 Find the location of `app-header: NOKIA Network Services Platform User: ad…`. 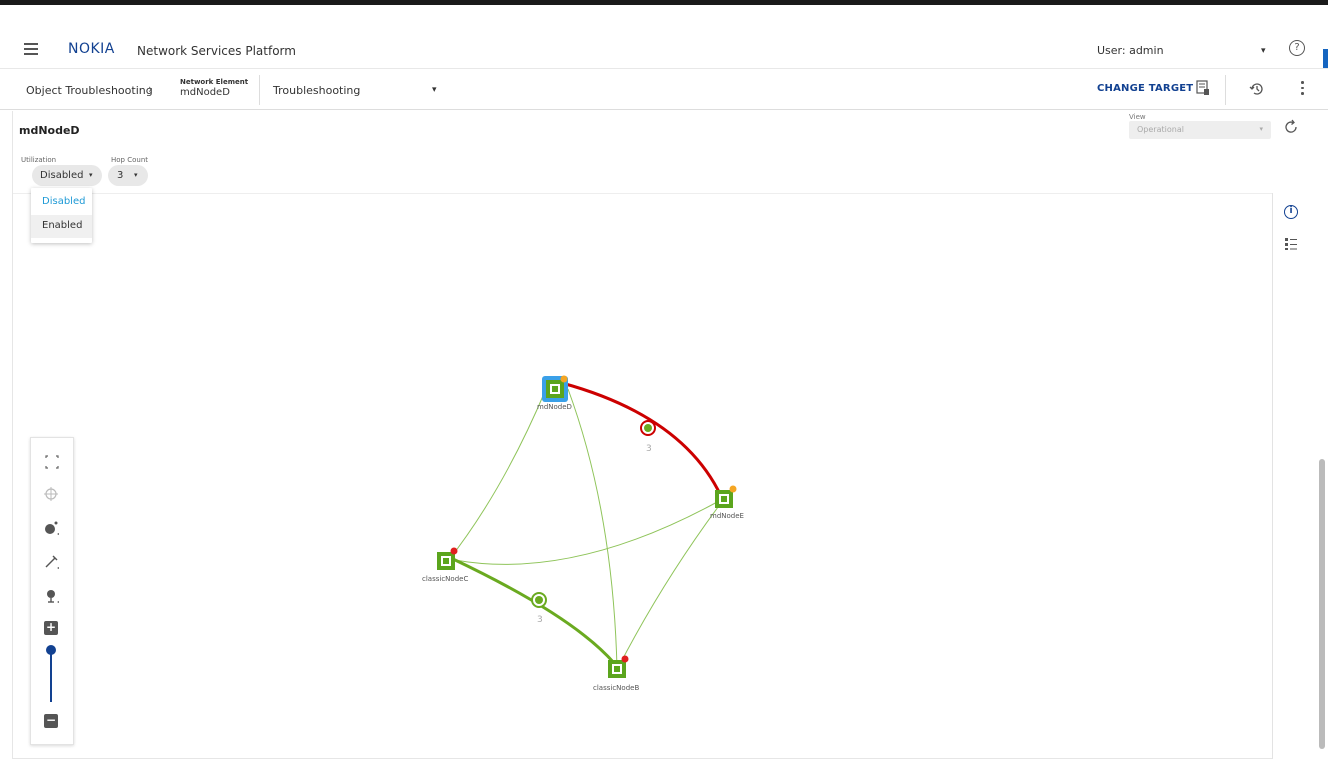

app-header: NOKIA Network Services Platform User: ad… is located at coordinates (664, 40).